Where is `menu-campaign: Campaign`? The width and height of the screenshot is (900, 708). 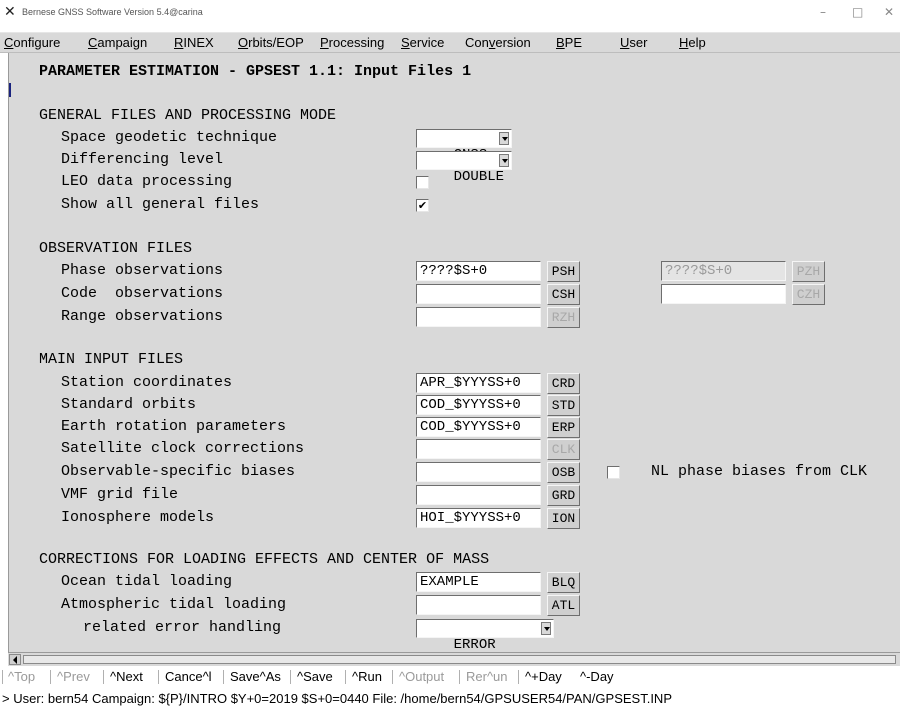
menu-campaign: Campaign is located at coordinates (117, 42).